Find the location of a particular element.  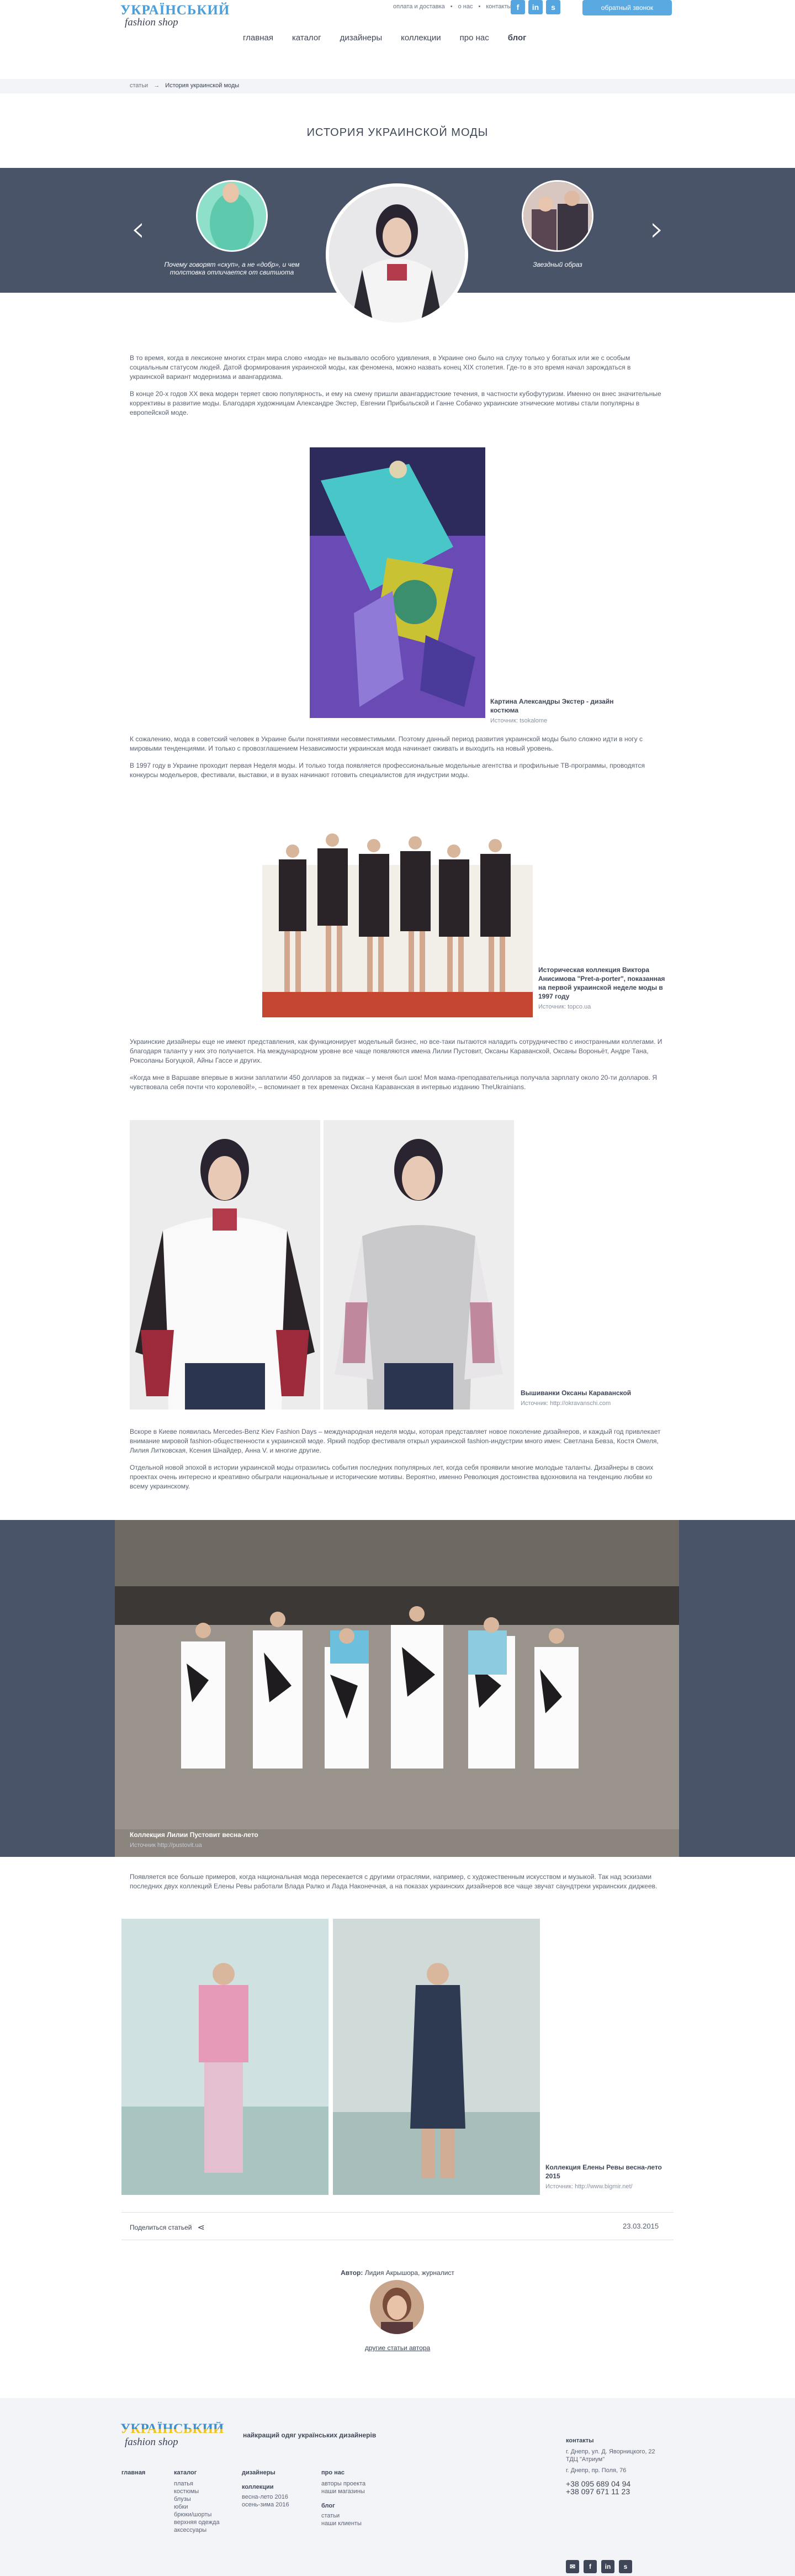

share-row: Поделиться статьей ⋖ is located at coordinates (168, 2227).